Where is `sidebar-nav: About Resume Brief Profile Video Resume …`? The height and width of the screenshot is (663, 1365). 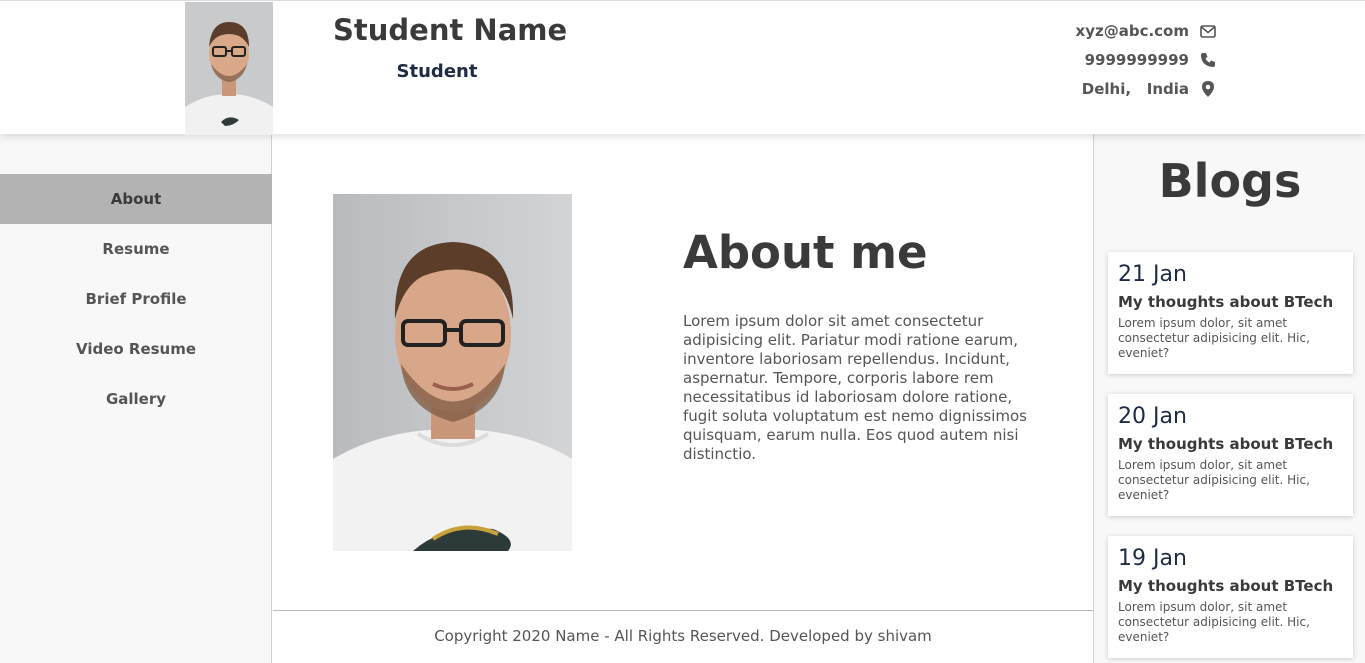
sidebar-nav: About Resume Brief Profile Video Resume … is located at coordinates (136, 299).